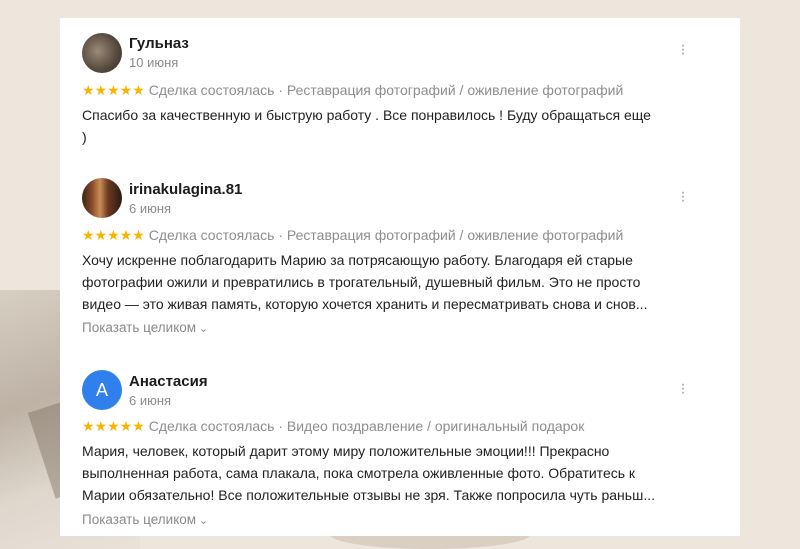  I want to click on review-date: 10 июня, so click(154, 62).